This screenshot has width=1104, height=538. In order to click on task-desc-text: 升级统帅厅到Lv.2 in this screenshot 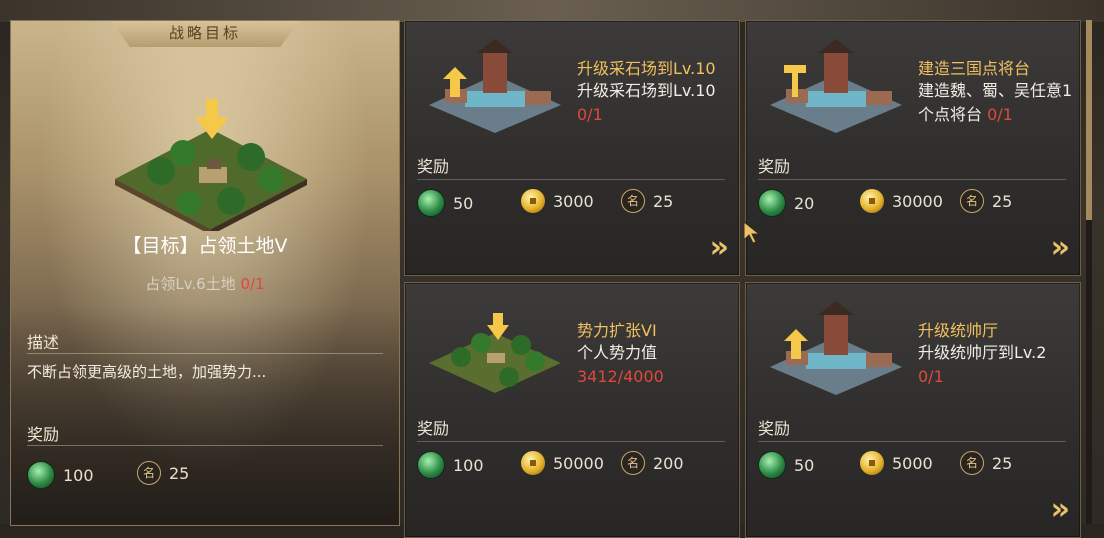, I will do `click(982, 352)`.